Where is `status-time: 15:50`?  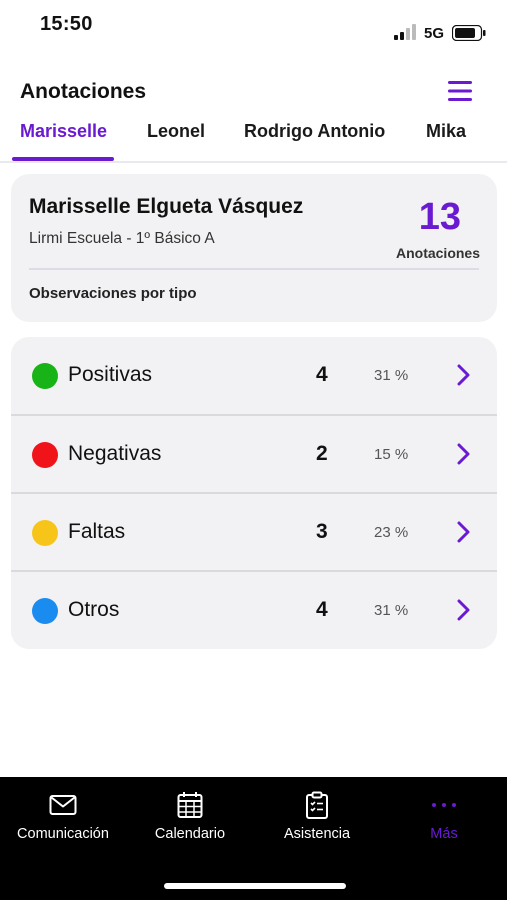
status-time: 15:50 is located at coordinates (66, 24).